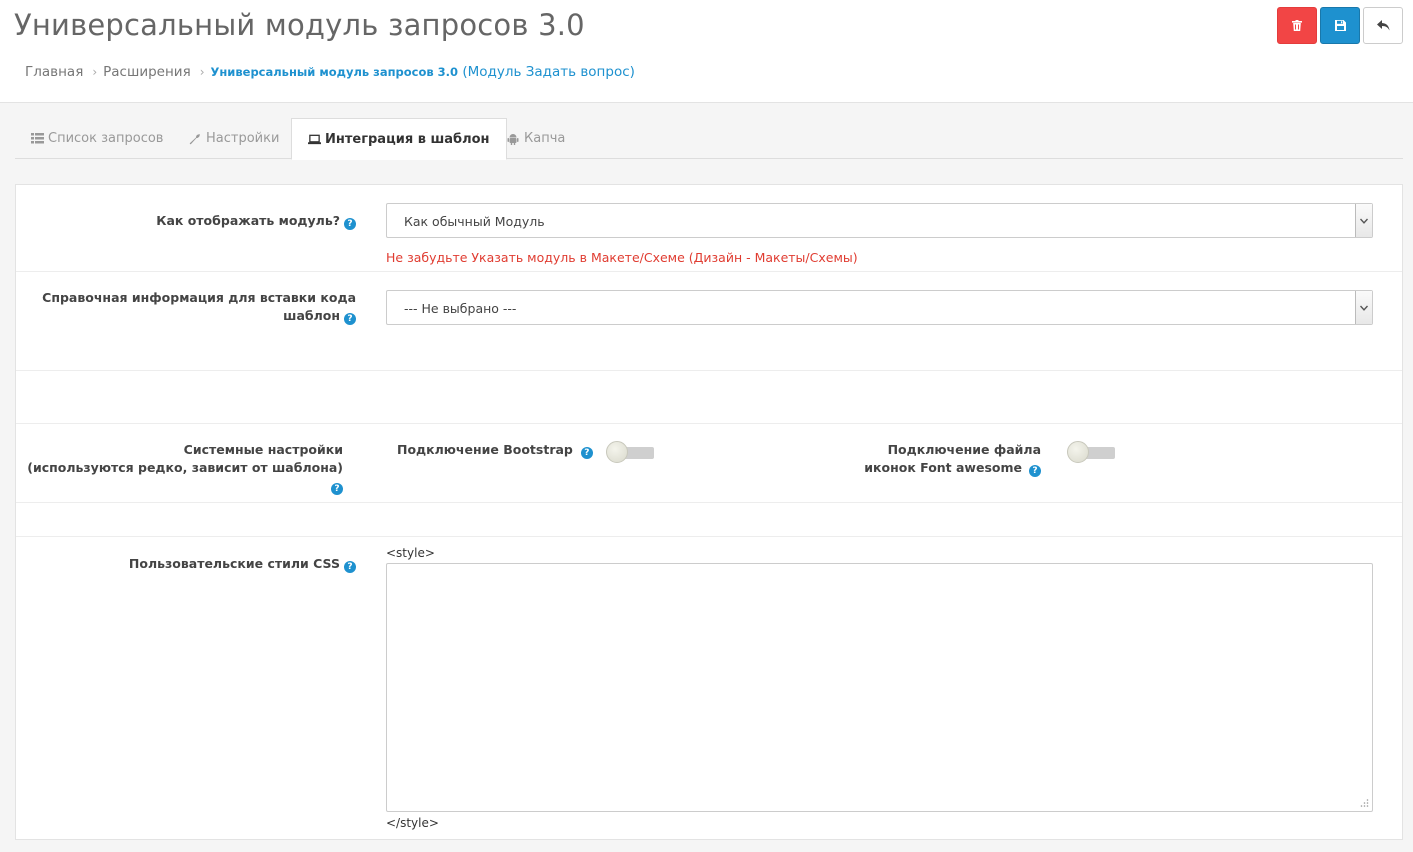 The height and width of the screenshot is (852, 1413). I want to click on fontawesome-toggle, so click(1091, 452).